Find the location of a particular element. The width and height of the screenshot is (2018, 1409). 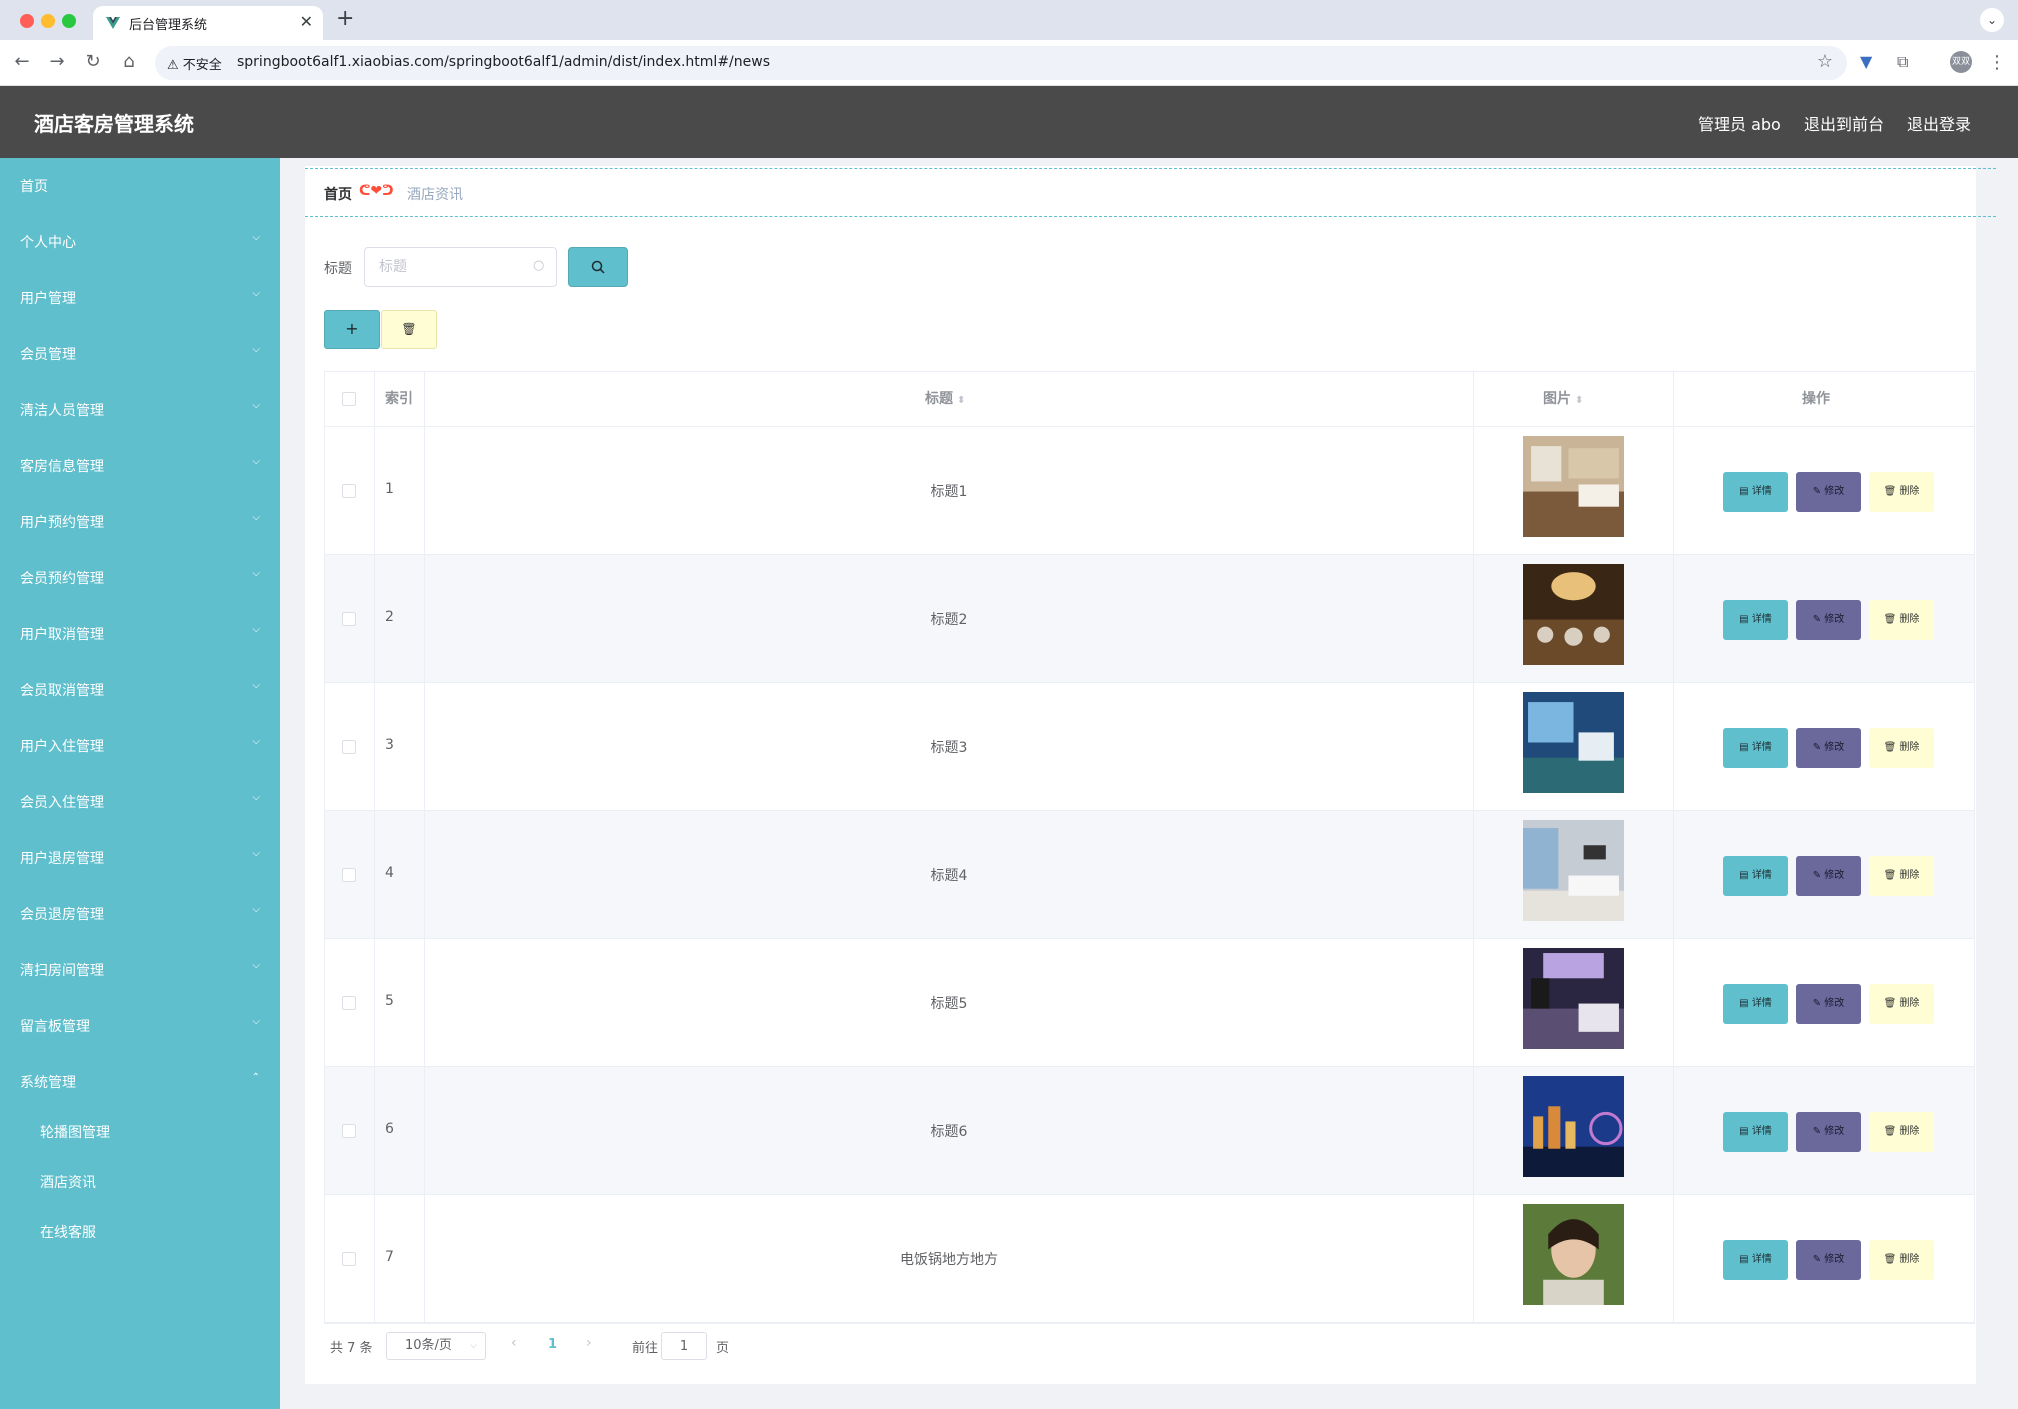

forward-icon: → is located at coordinates (57, 61).